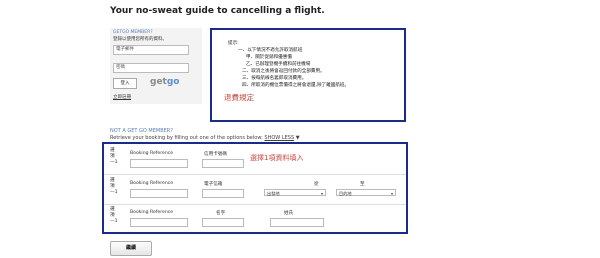  Describe the element at coordinates (298, 138) in the screenshot. I see `chevron-down-icon: ▼` at that location.